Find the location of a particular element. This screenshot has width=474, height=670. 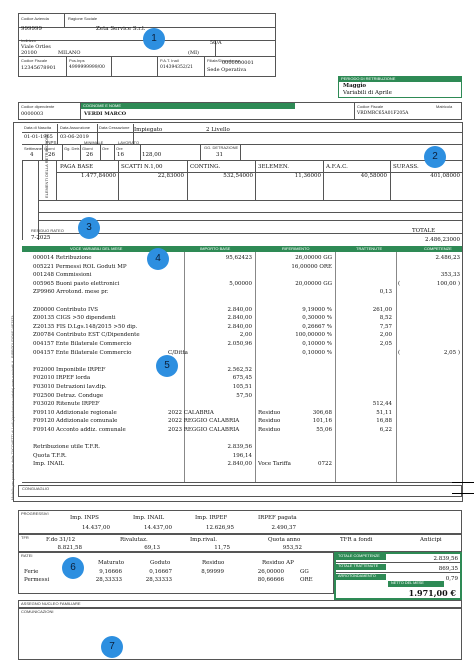

filiale: 0000000001 is located at coordinates (238, 63).